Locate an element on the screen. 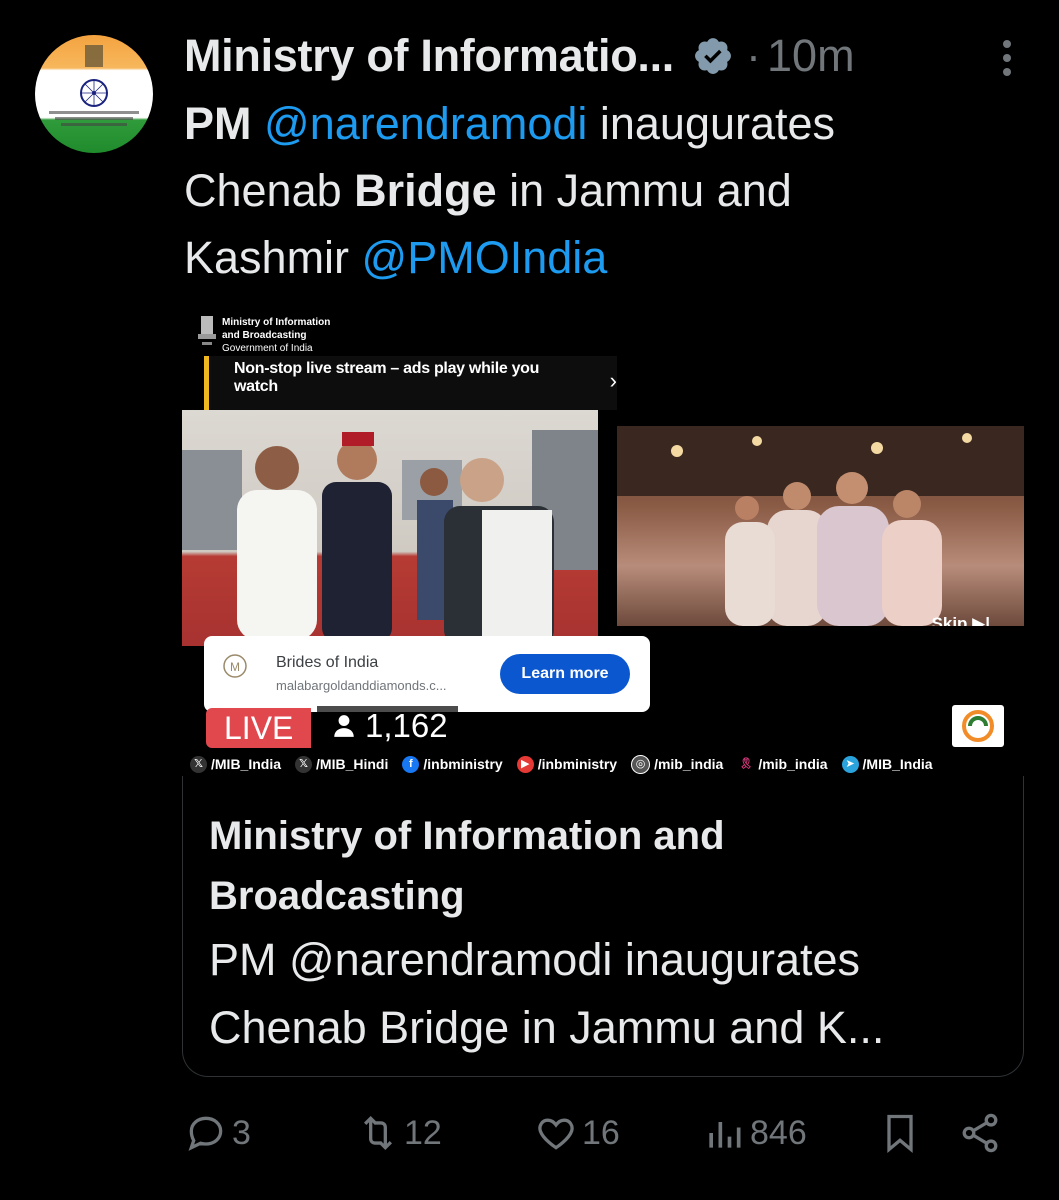 The image size is (1059, 1200). reply-count: 3 is located at coordinates (241, 1132).